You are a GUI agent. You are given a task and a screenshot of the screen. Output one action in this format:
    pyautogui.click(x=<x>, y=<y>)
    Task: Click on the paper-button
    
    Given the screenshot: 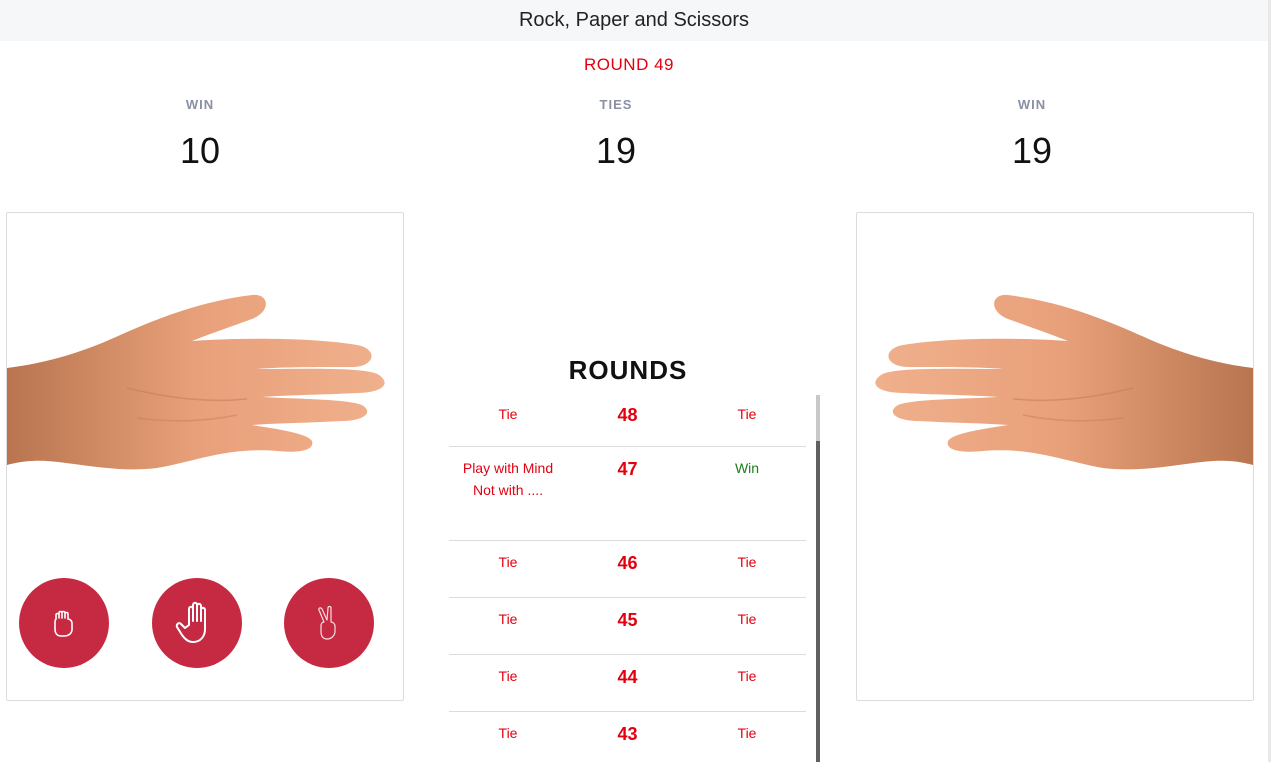 What is the action you would take?
    pyautogui.click(x=197, y=623)
    